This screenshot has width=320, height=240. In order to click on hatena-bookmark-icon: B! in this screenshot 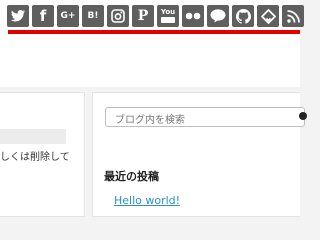, I will do `click(93, 16)`.